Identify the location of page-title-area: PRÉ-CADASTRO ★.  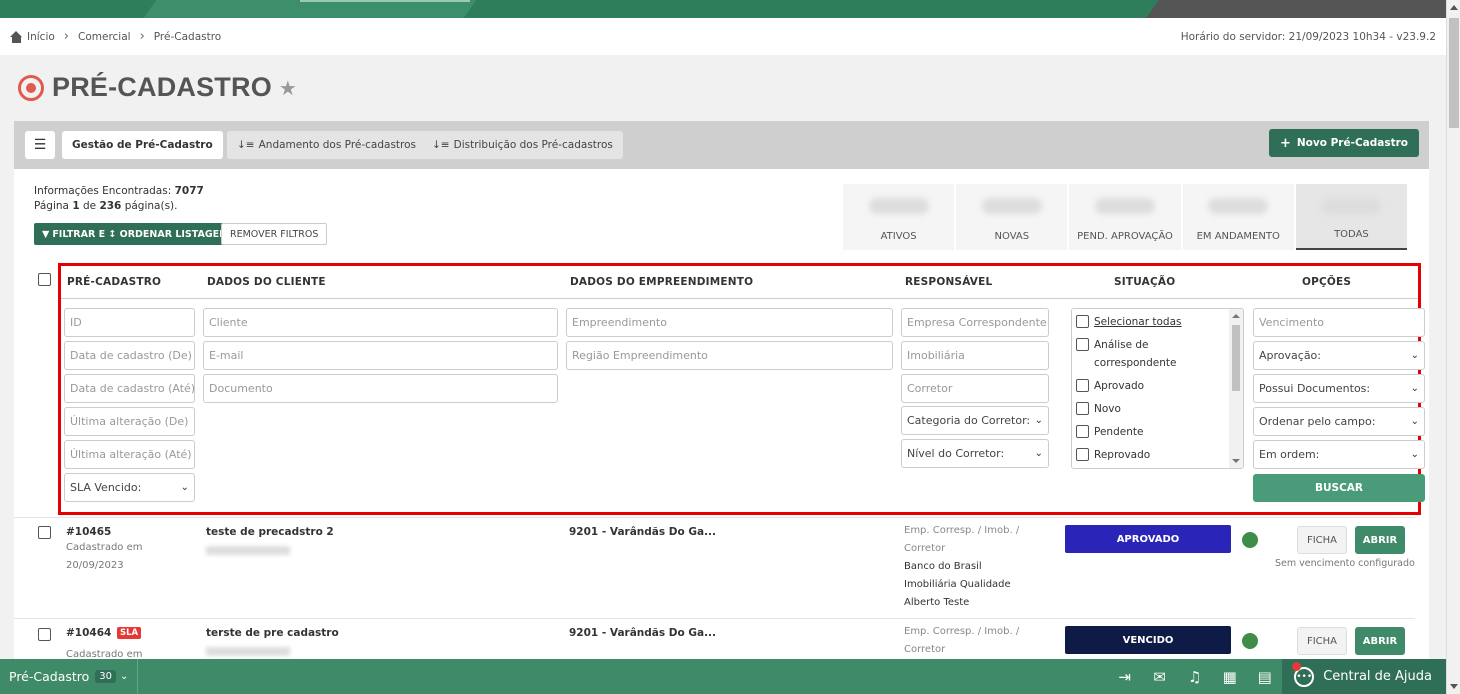
(157, 87).